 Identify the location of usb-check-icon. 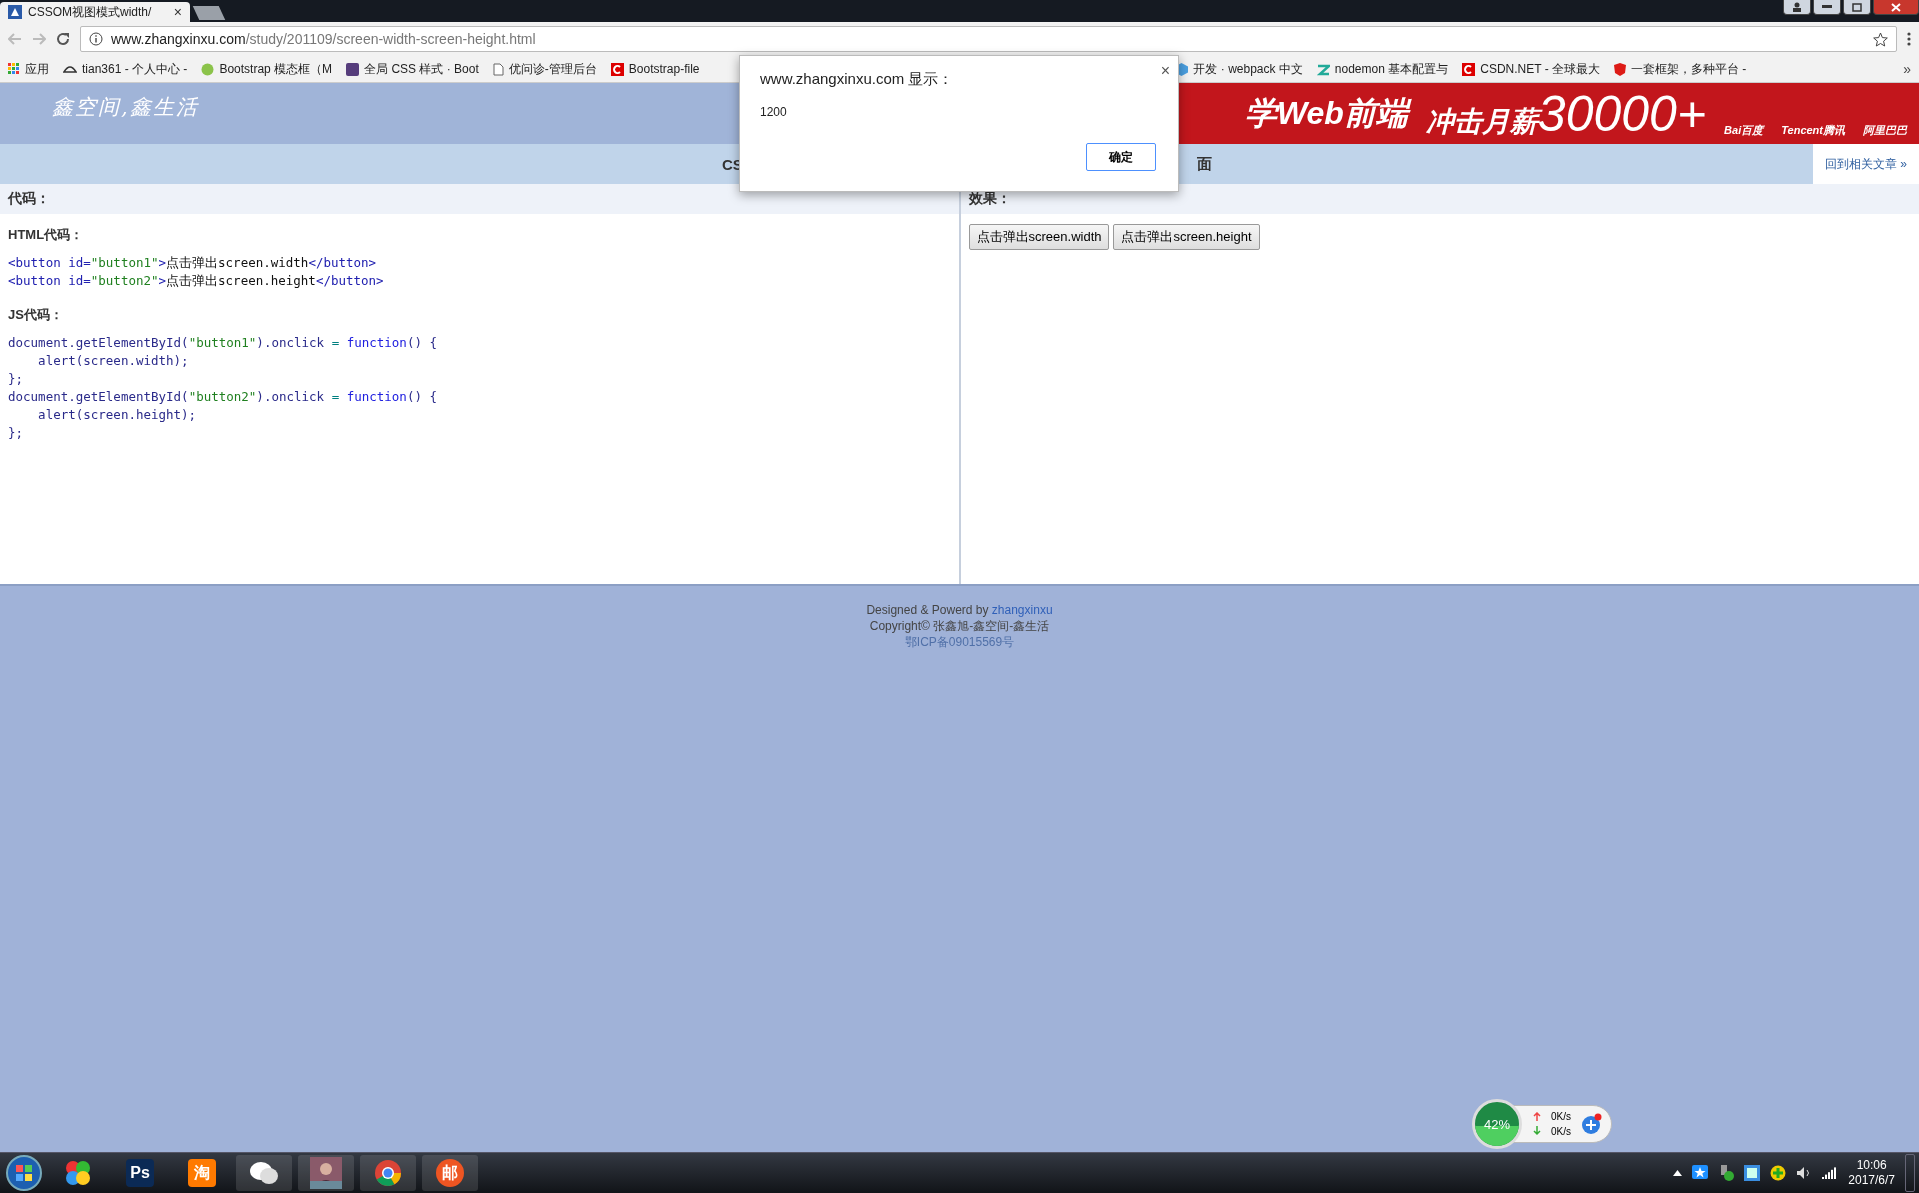
(1726, 1173).